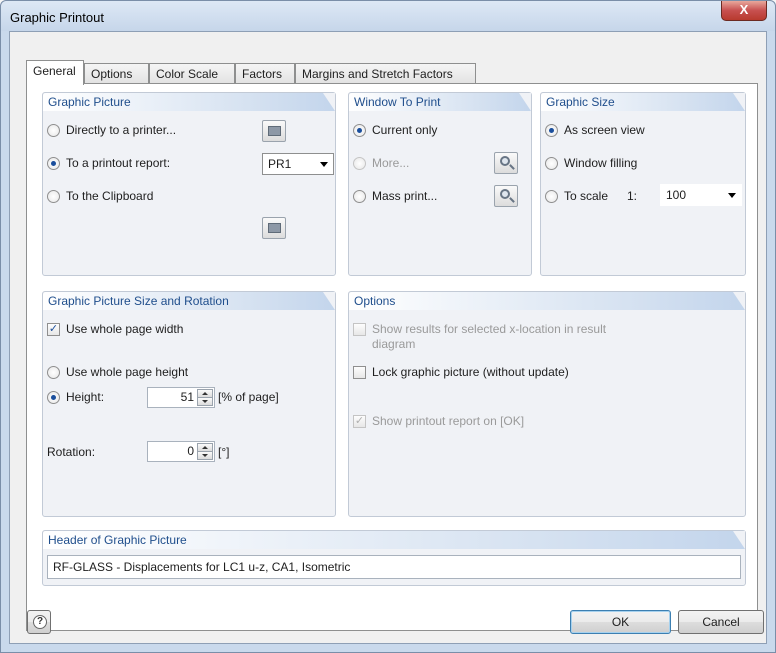 Image resolution: width=776 pixels, height=653 pixels. Describe the element at coordinates (600, 163) in the screenshot. I see `window-filling-label: Window filling` at that location.